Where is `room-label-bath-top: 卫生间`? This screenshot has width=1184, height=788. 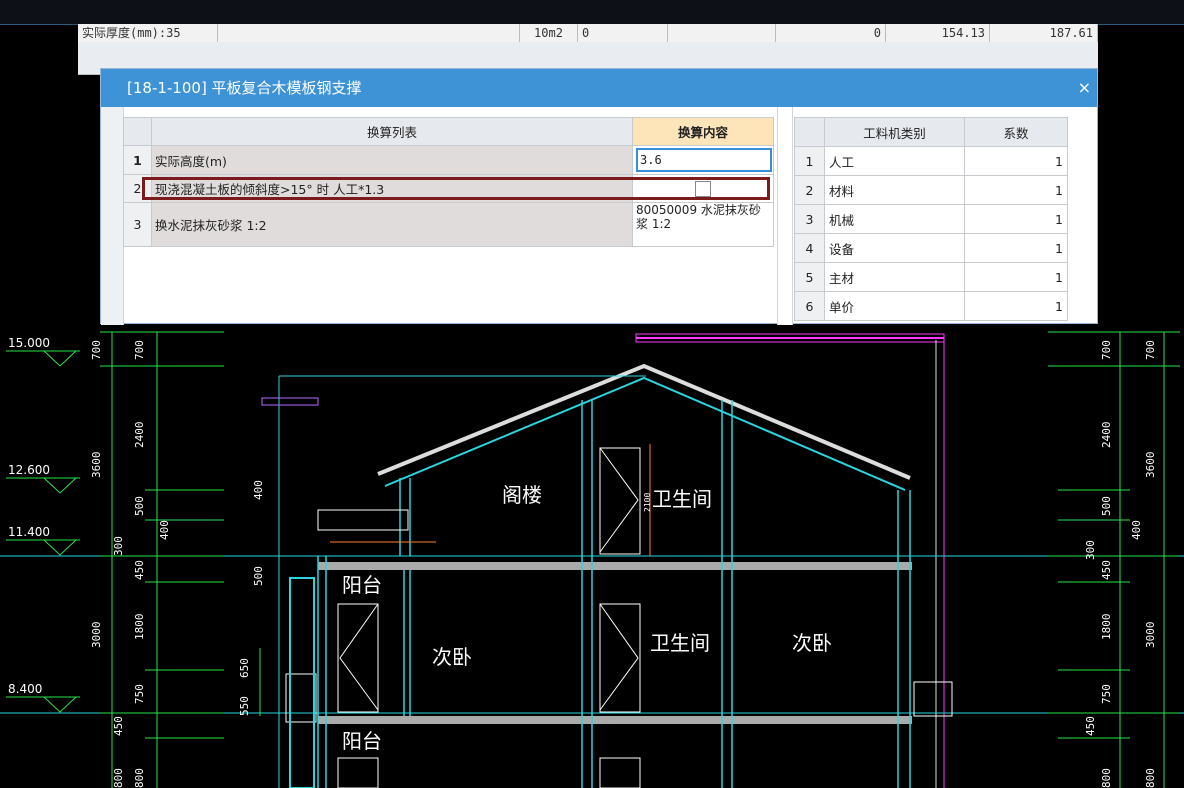 room-label-bath-top: 卫生间 is located at coordinates (682, 499).